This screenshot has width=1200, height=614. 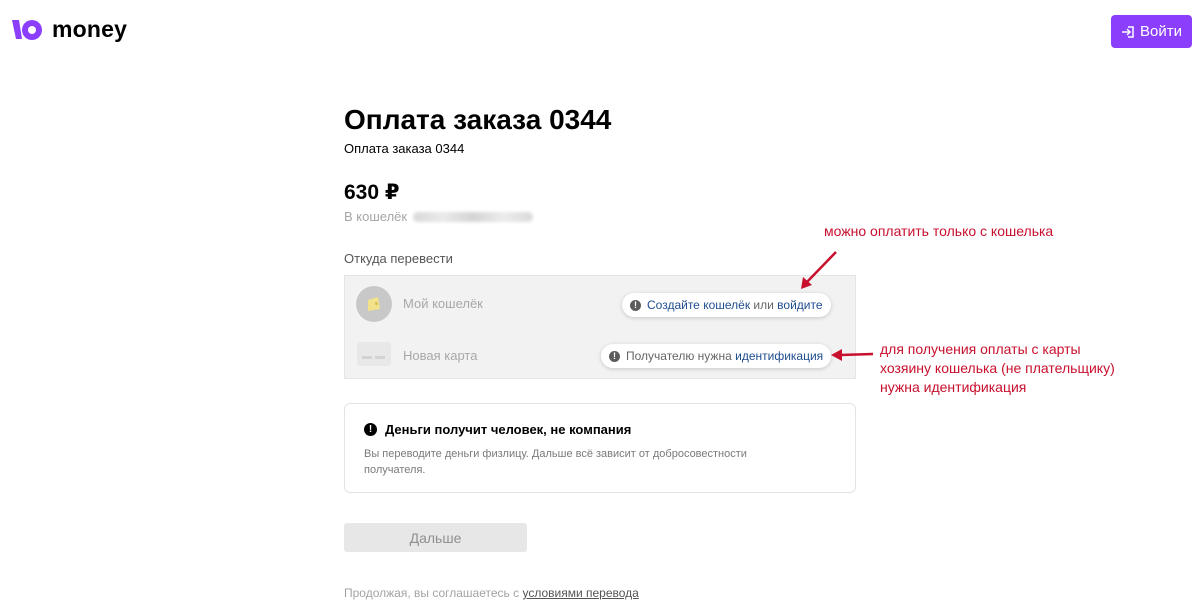 What do you see at coordinates (799, 305) in the screenshot?
I see `wallet-login-link: войдите` at bounding box center [799, 305].